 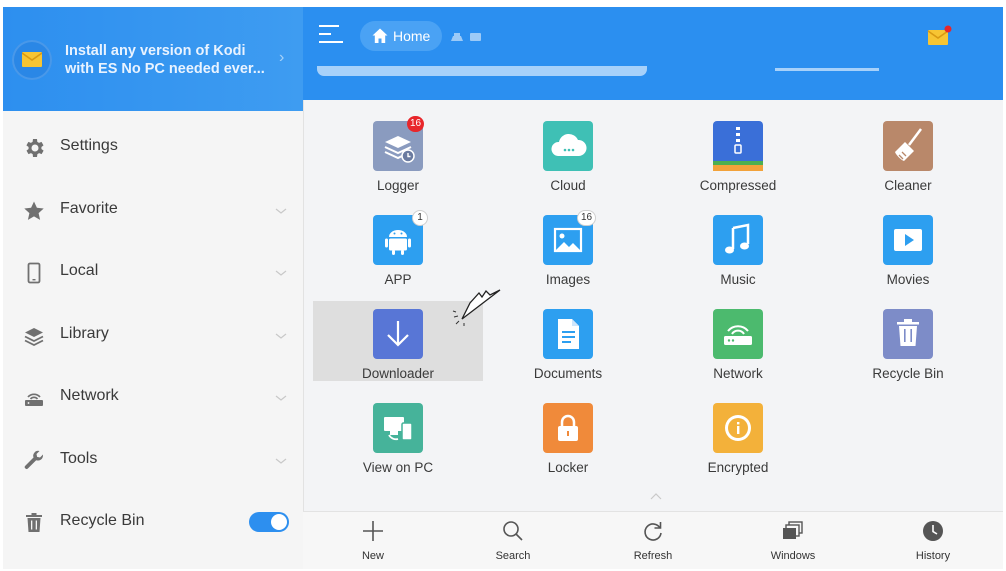 I want to click on breadcrumb-home-label: Home, so click(x=412, y=36).